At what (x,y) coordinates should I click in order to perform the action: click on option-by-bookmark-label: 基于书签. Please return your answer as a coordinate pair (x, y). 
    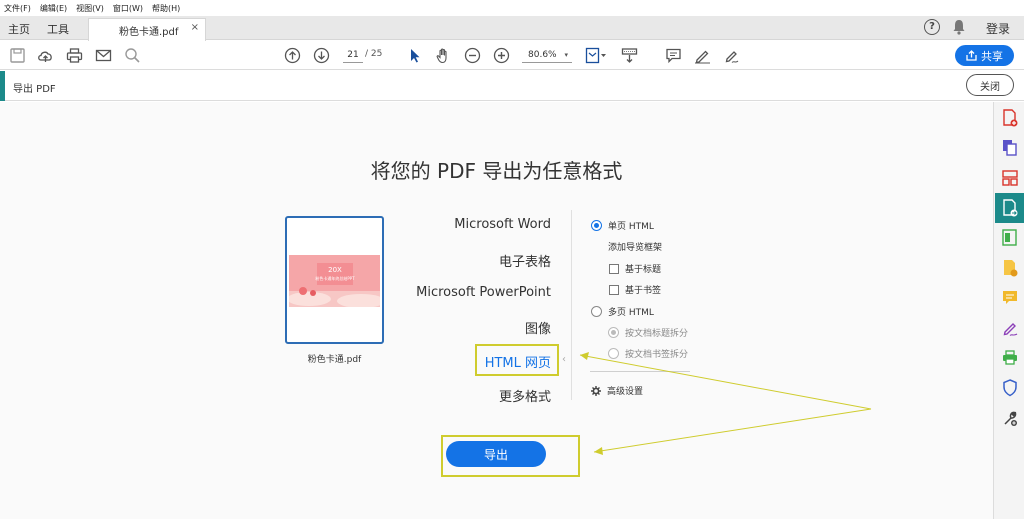
    Looking at the image, I should click on (643, 291).